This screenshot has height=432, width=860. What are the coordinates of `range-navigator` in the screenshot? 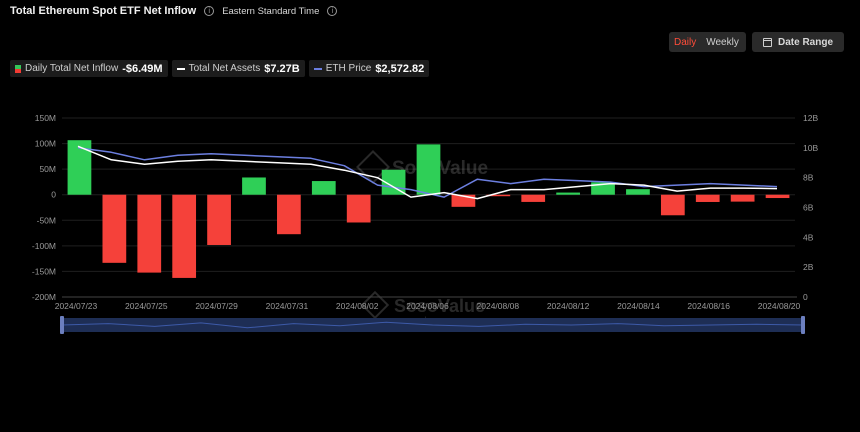 It's located at (432, 325).